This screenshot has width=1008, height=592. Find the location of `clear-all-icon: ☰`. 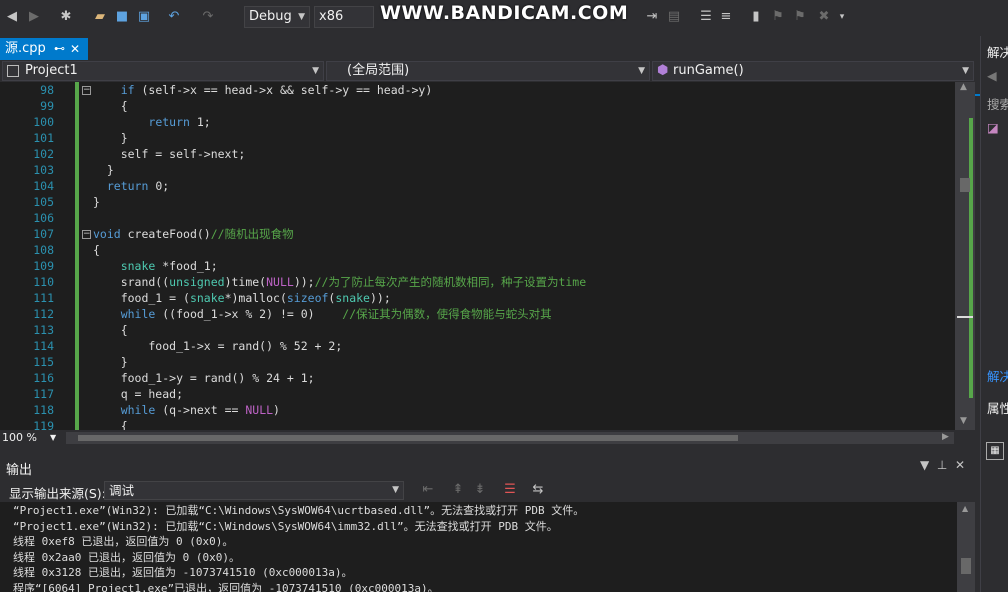

clear-all-icon: ☰ is located at coordinates (510, 490).